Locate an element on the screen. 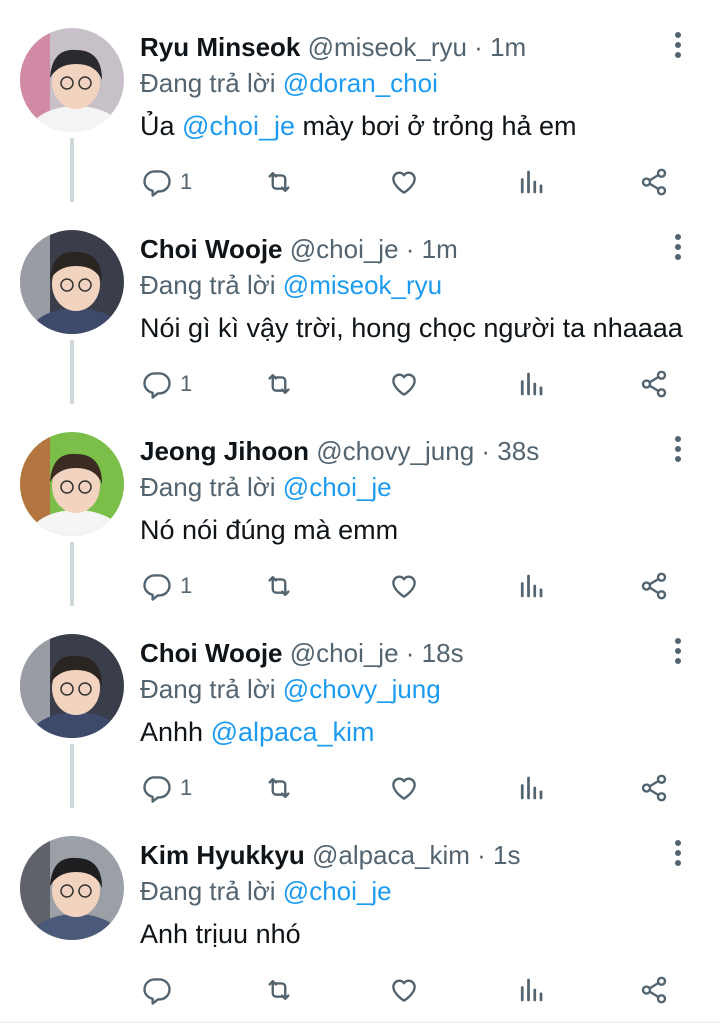  timestamp: 38s is located at coordinates (518, 451).